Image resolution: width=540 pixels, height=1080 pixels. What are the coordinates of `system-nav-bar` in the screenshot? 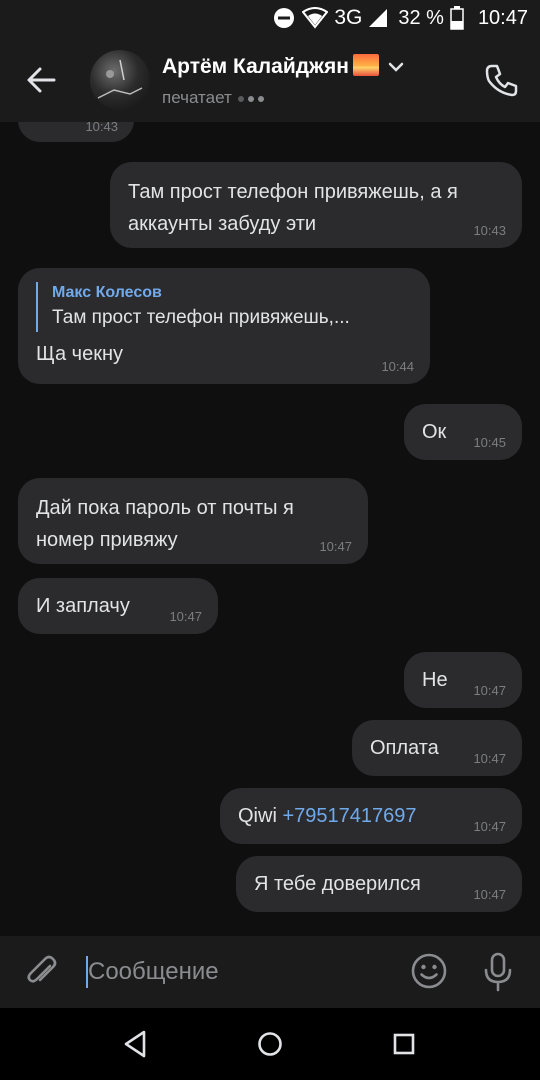 It's located at (270, 1044).